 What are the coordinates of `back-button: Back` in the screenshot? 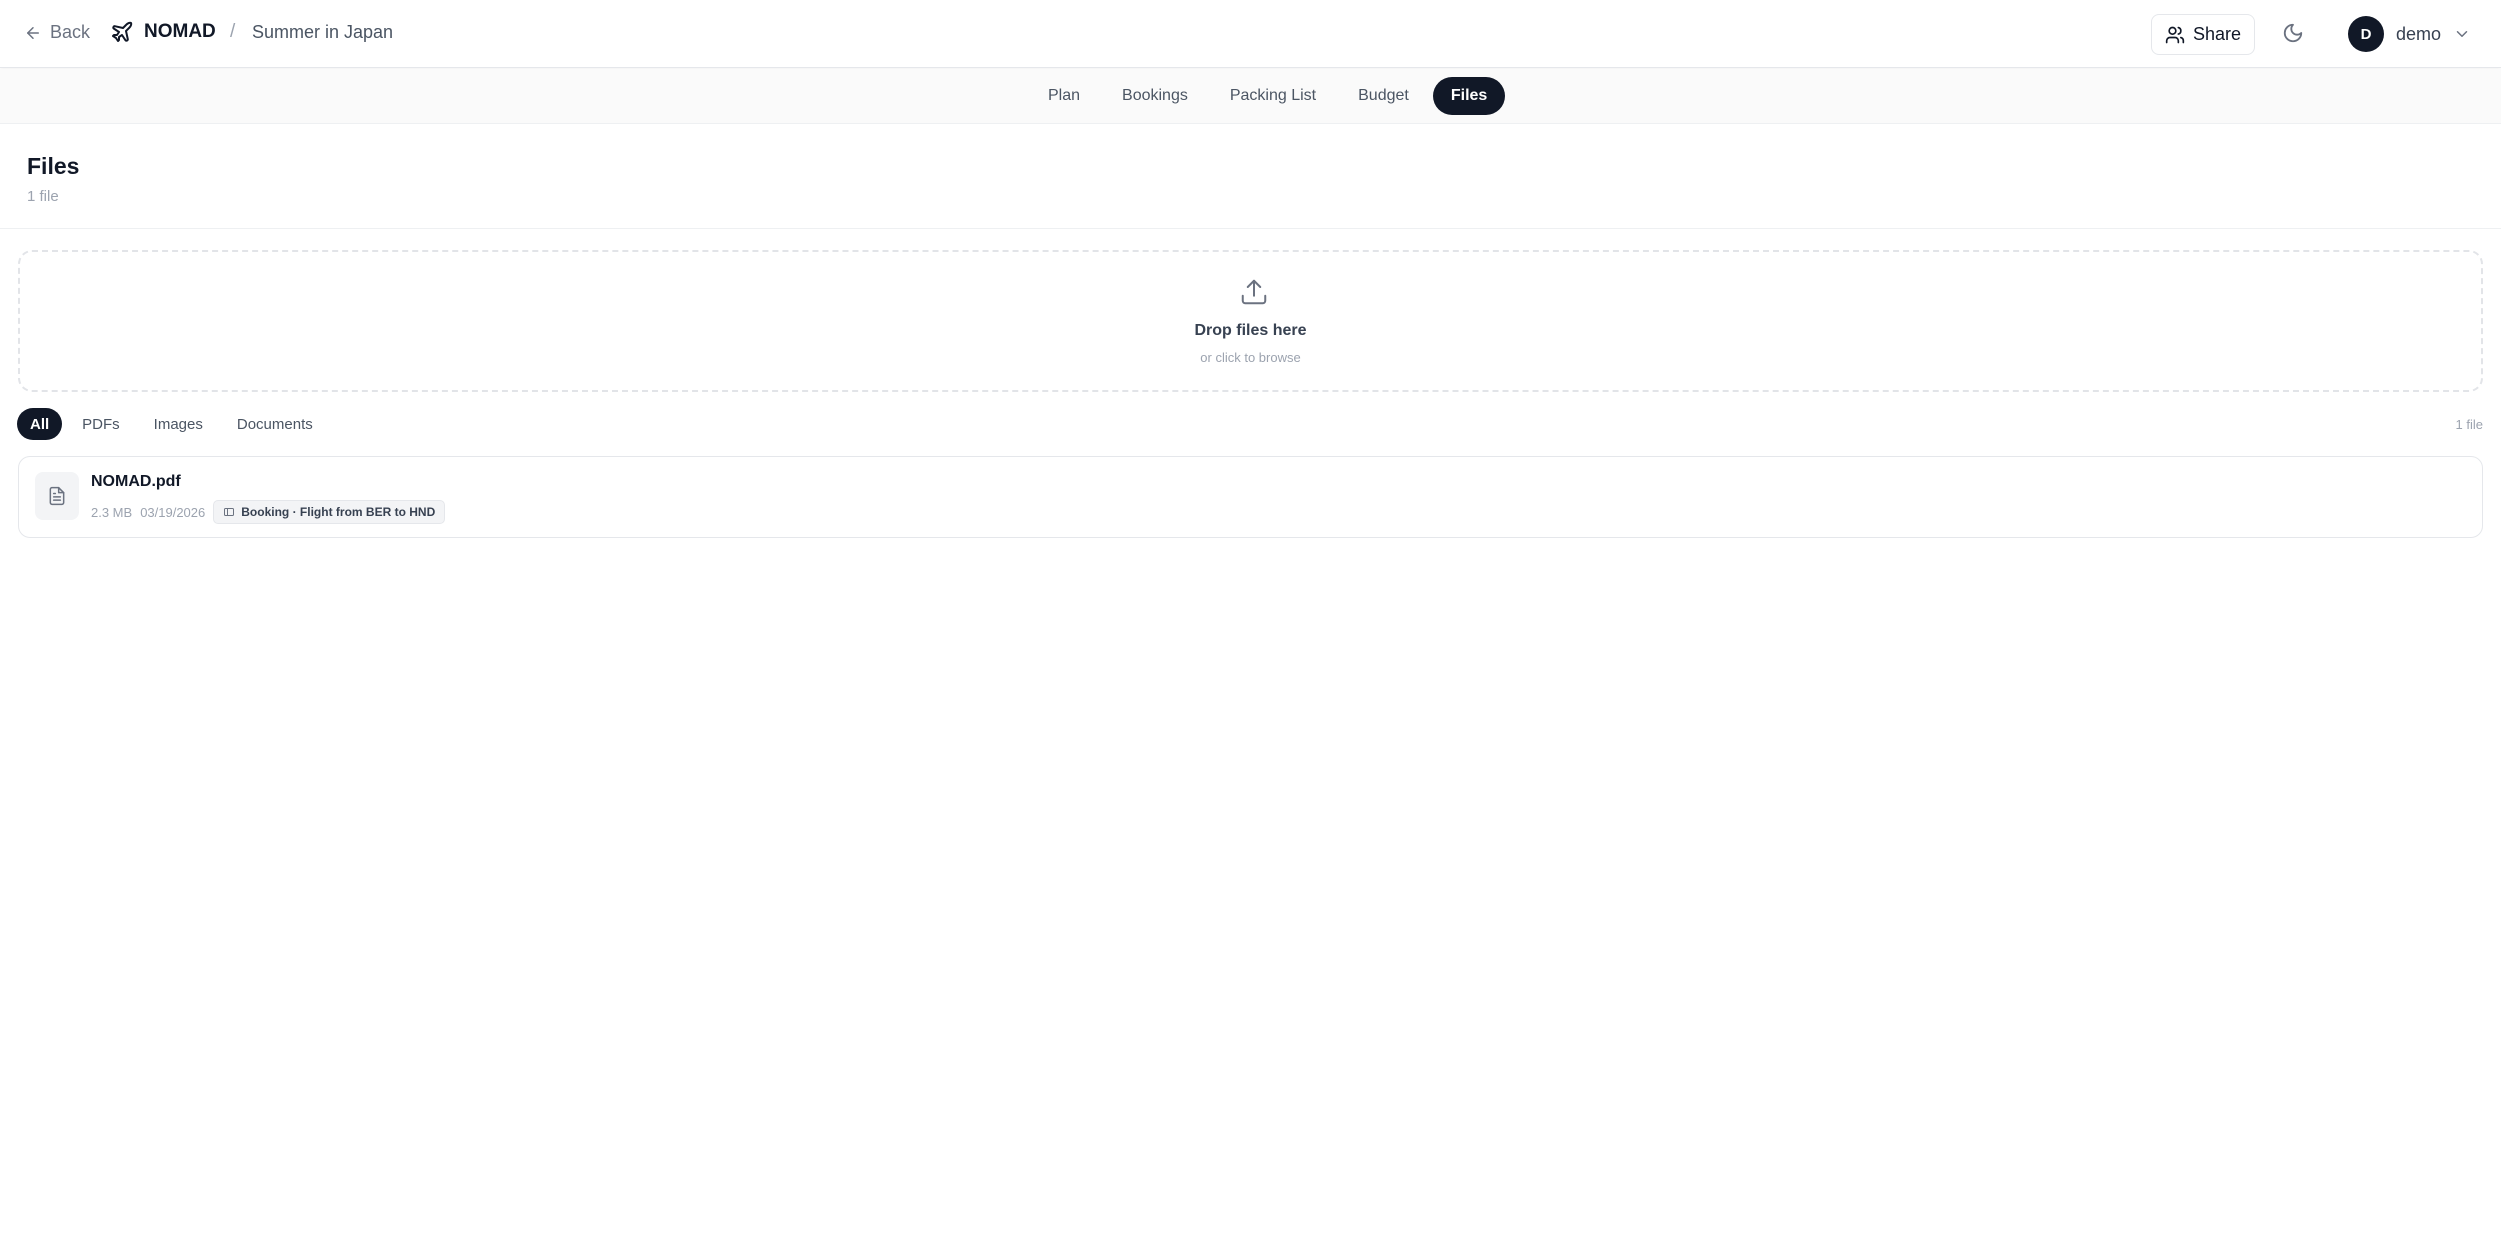 It's located at (57, 32).